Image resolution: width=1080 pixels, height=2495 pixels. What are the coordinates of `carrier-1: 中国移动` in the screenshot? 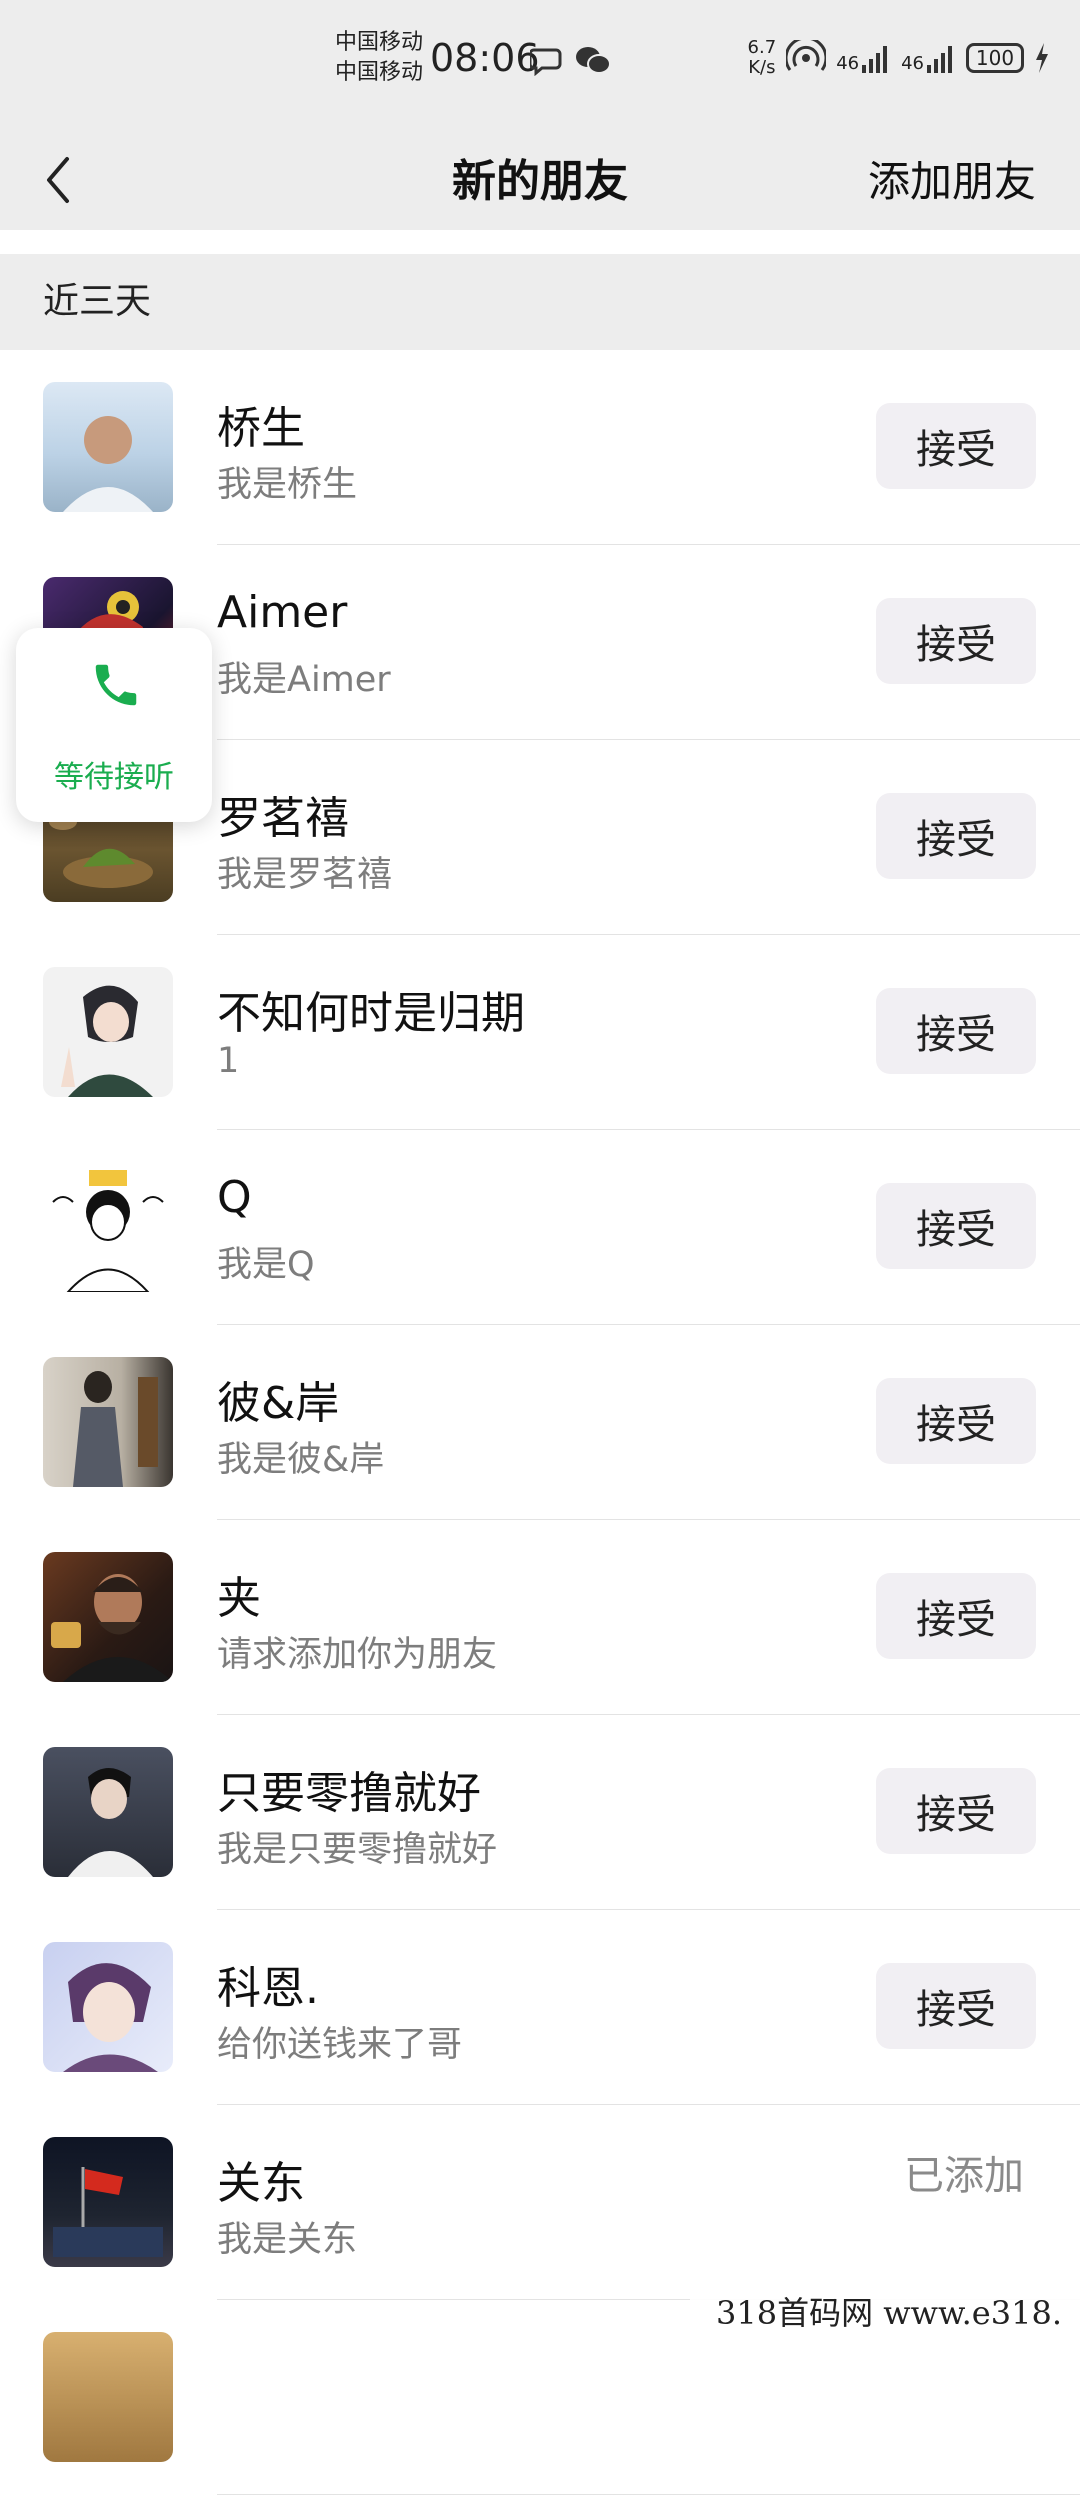 It's located at (379, 42).